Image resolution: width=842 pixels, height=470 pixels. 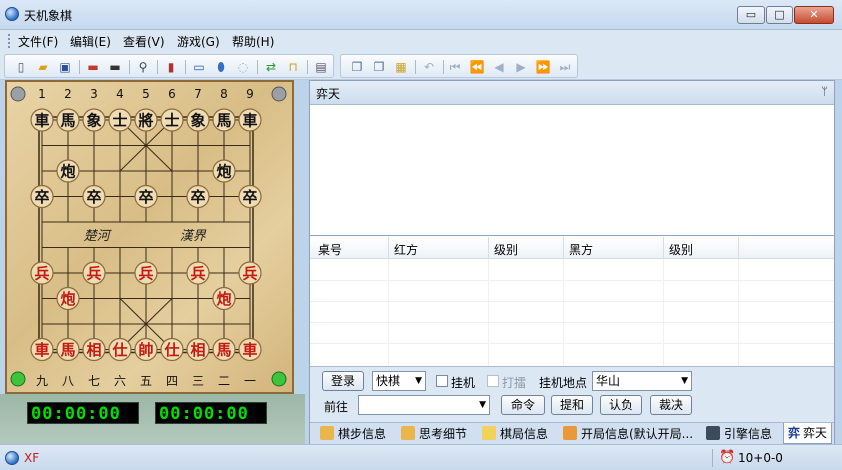 I want to click on col-red-level: 级别, so click(x=506, y=249).